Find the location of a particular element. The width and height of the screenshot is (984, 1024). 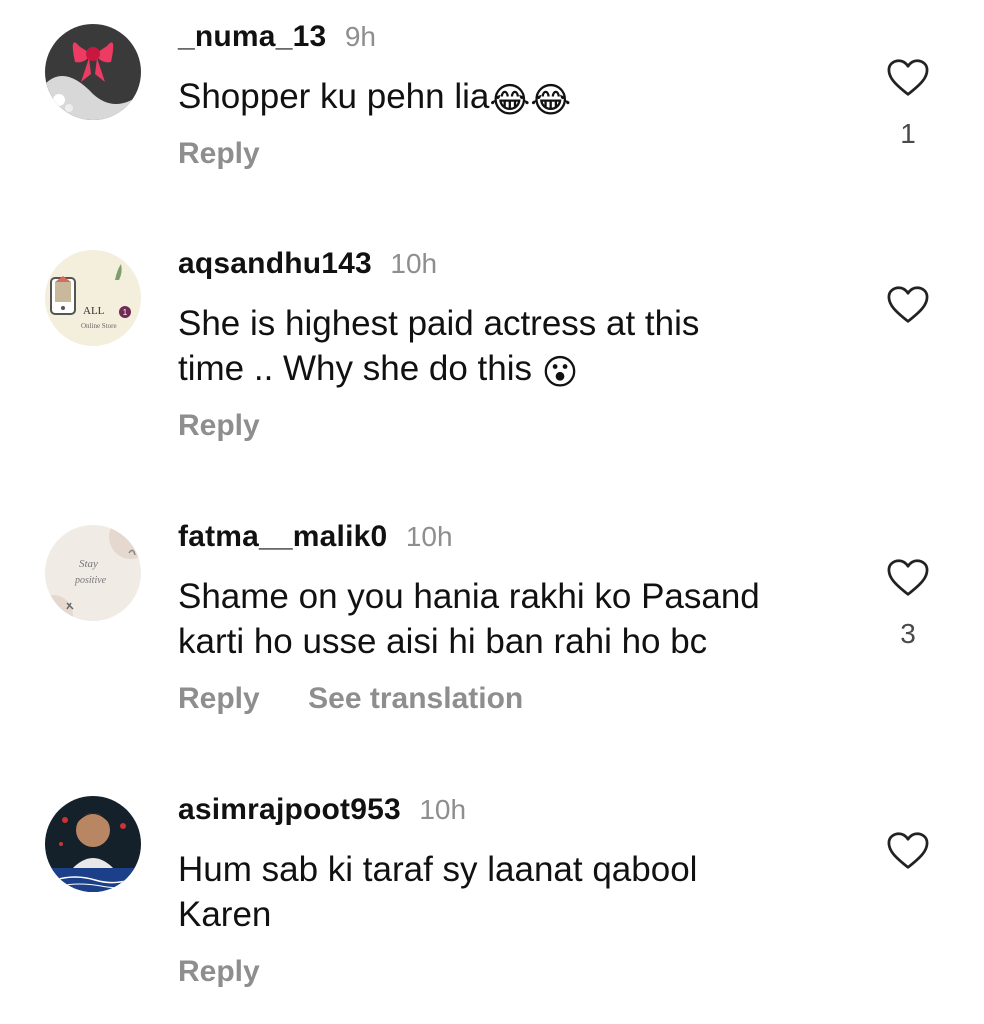

avatar-sublabel: Online Store is located at coordinates (99, 326).